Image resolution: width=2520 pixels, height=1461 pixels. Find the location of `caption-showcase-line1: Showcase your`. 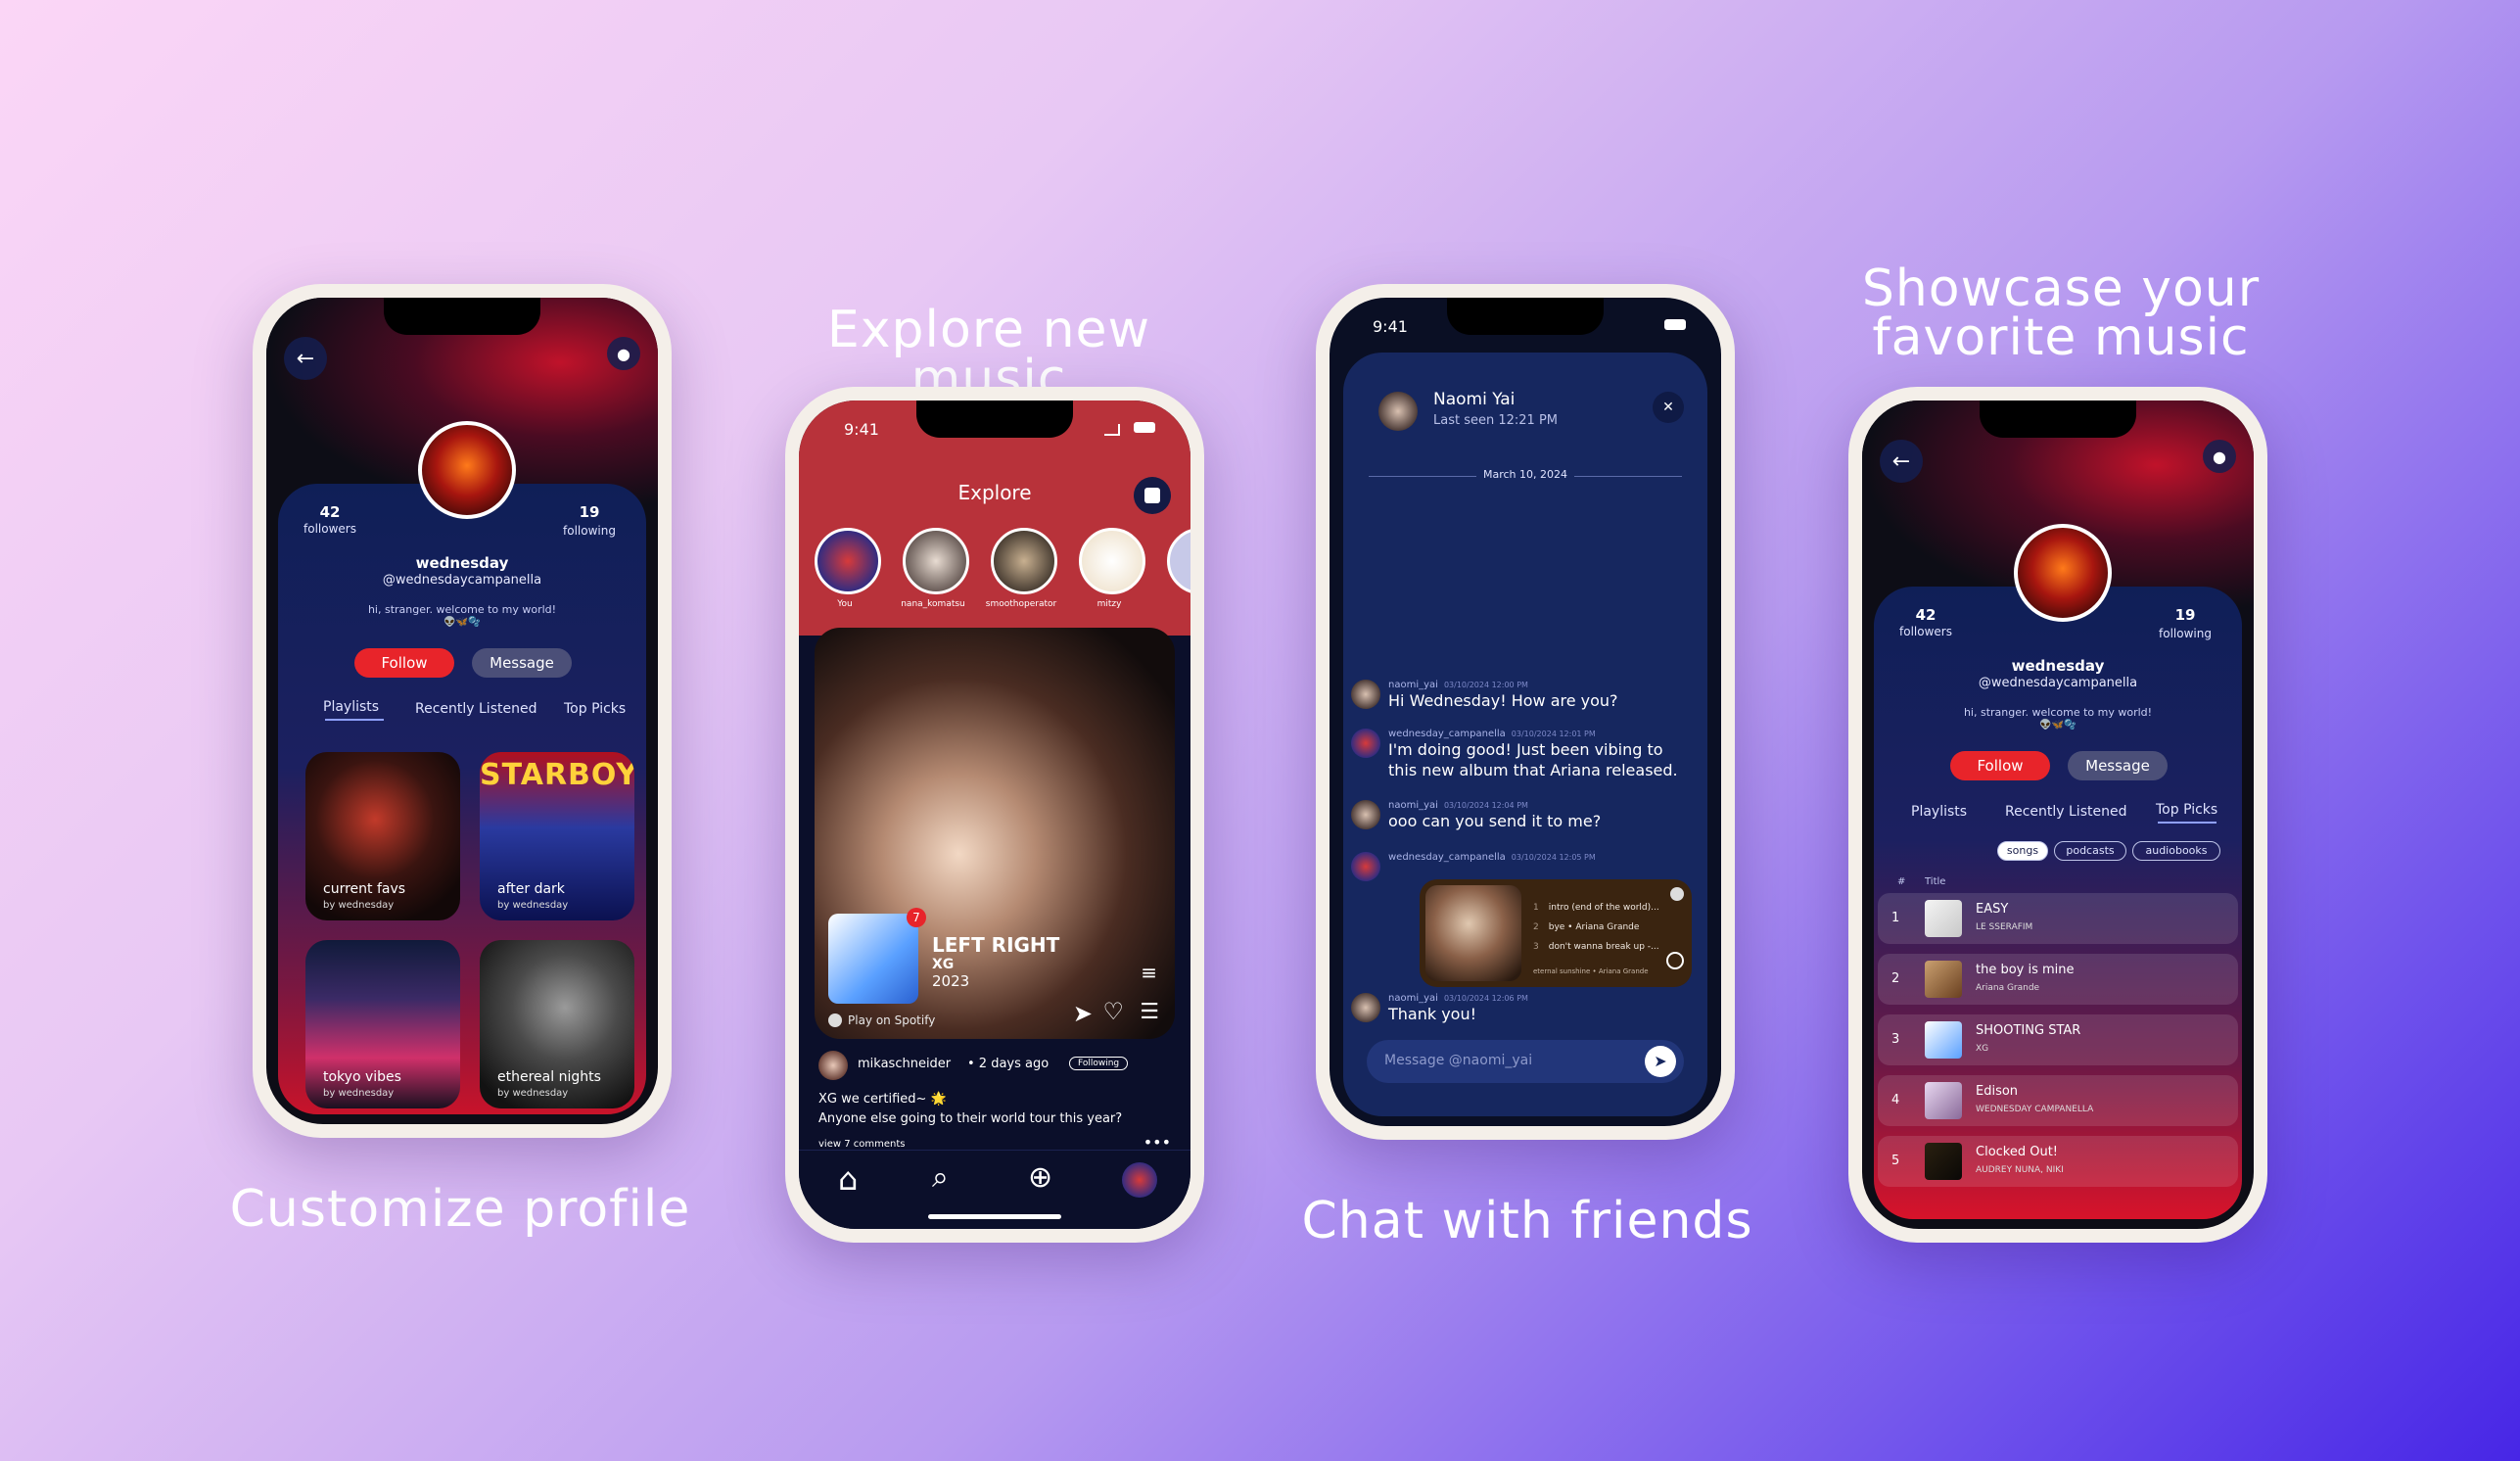

caption-showcase-line1: Showcase your is located at coordinates (2061, 288).